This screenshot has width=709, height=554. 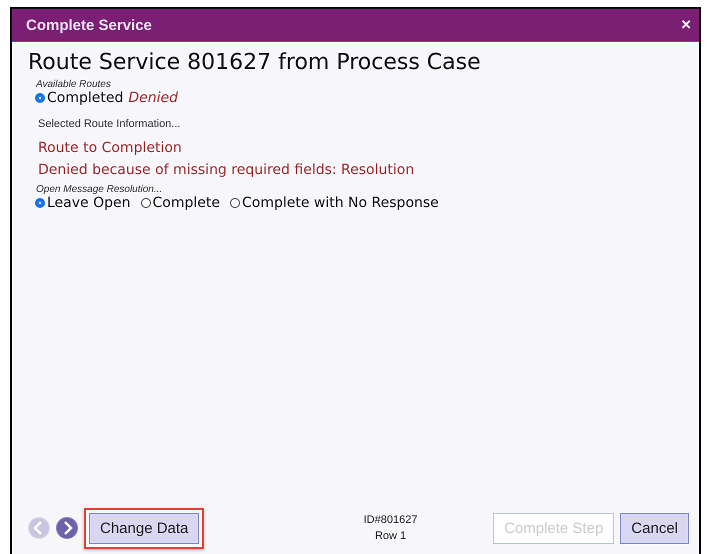 I want to click on footer-button: Cancel, so click(x=654, y=528).